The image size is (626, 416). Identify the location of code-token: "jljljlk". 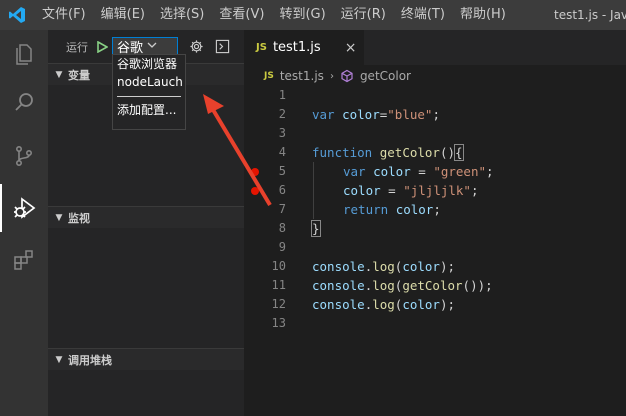
(437, 190).